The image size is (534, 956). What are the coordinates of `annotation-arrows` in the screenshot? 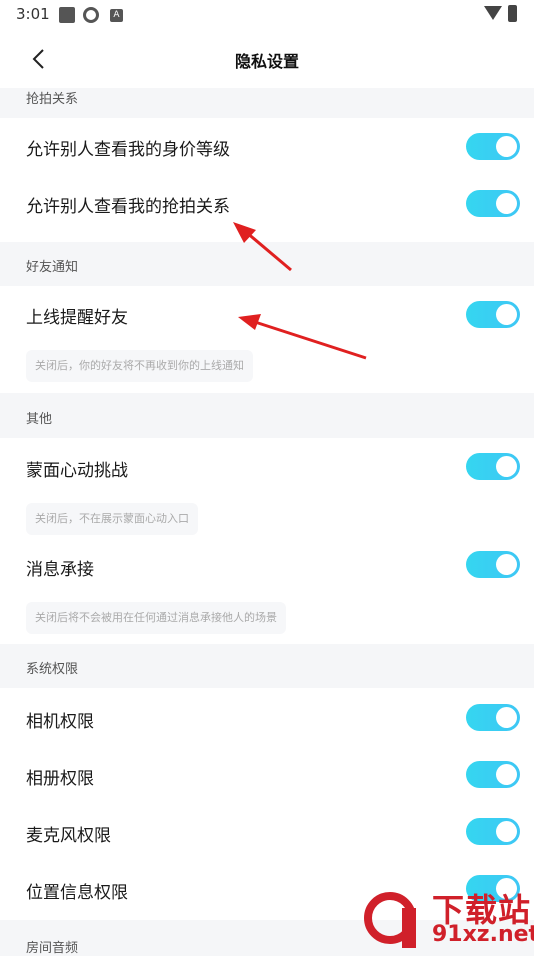 It's located at (300, 291).